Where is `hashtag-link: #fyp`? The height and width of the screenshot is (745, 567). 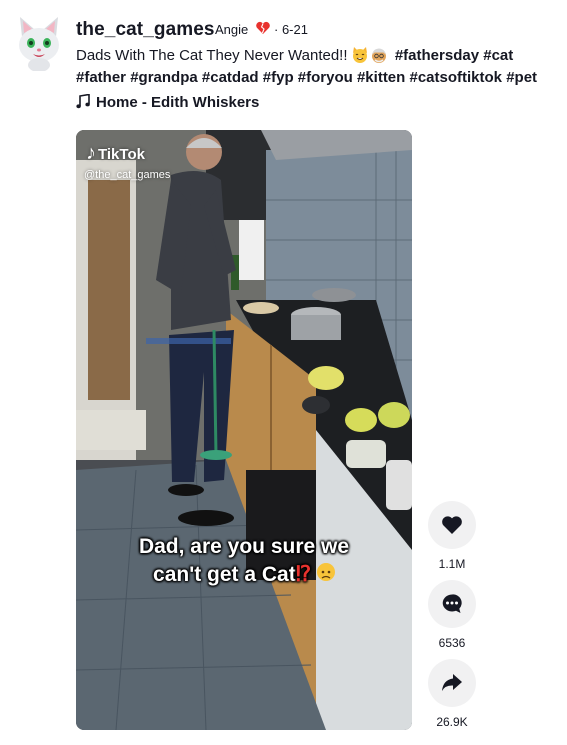 hashtag-link: #fyp is located at coordinates (278, 77).